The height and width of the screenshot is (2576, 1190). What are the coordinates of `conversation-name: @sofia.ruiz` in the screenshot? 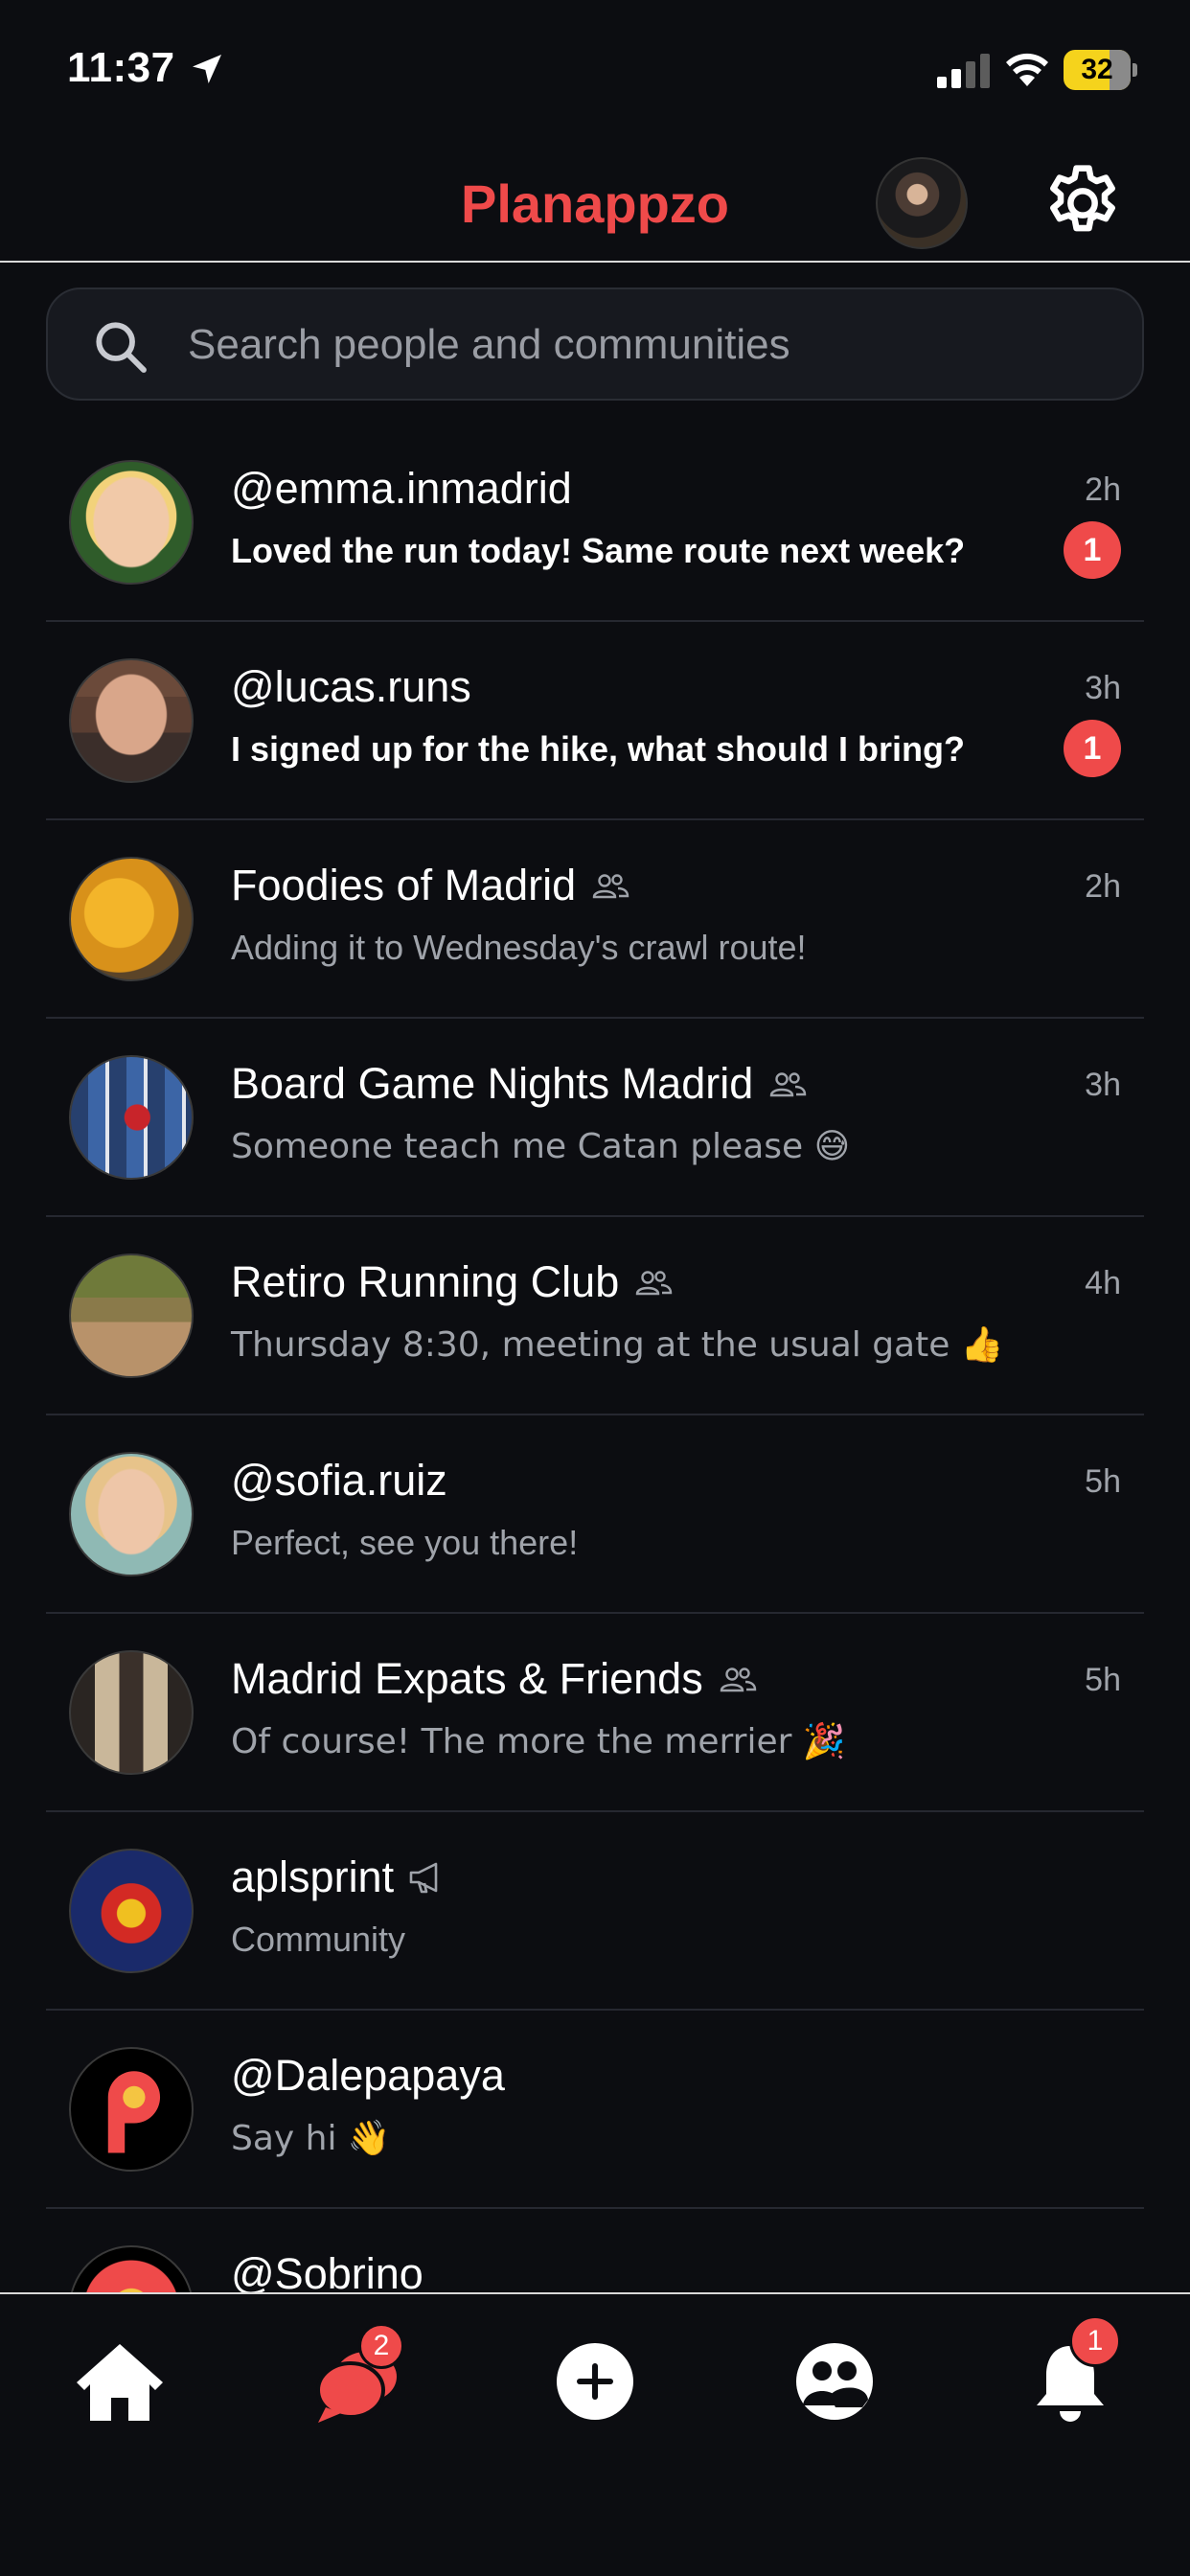 It's located at (339, 1480).